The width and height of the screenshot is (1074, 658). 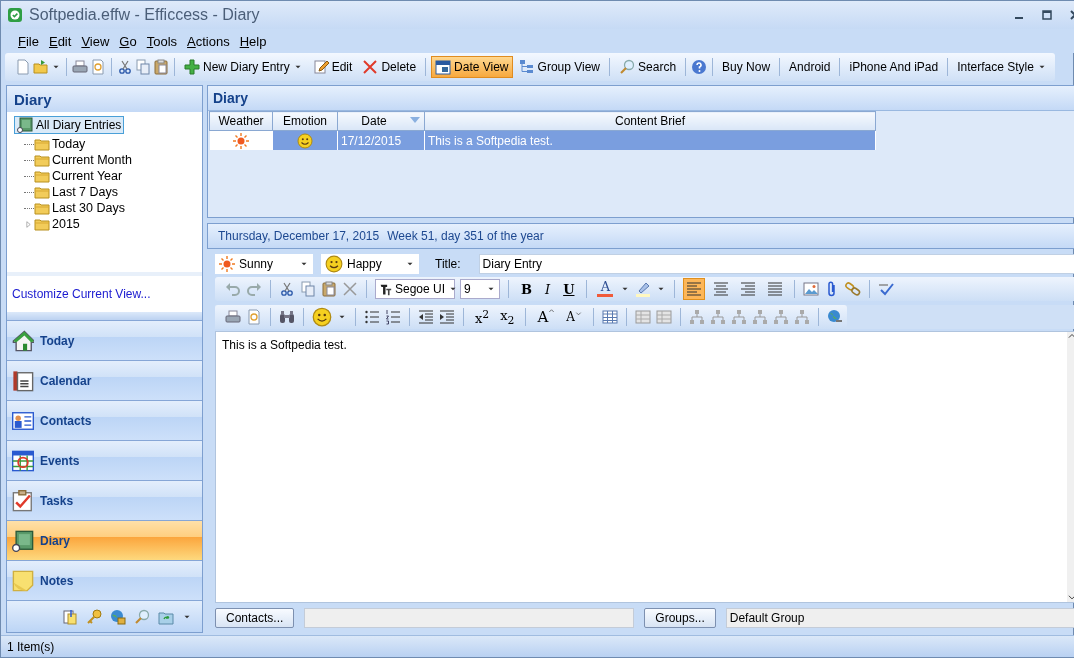 I want to click on font-dropdown: Segoe UI, so click(x=415, y=289).